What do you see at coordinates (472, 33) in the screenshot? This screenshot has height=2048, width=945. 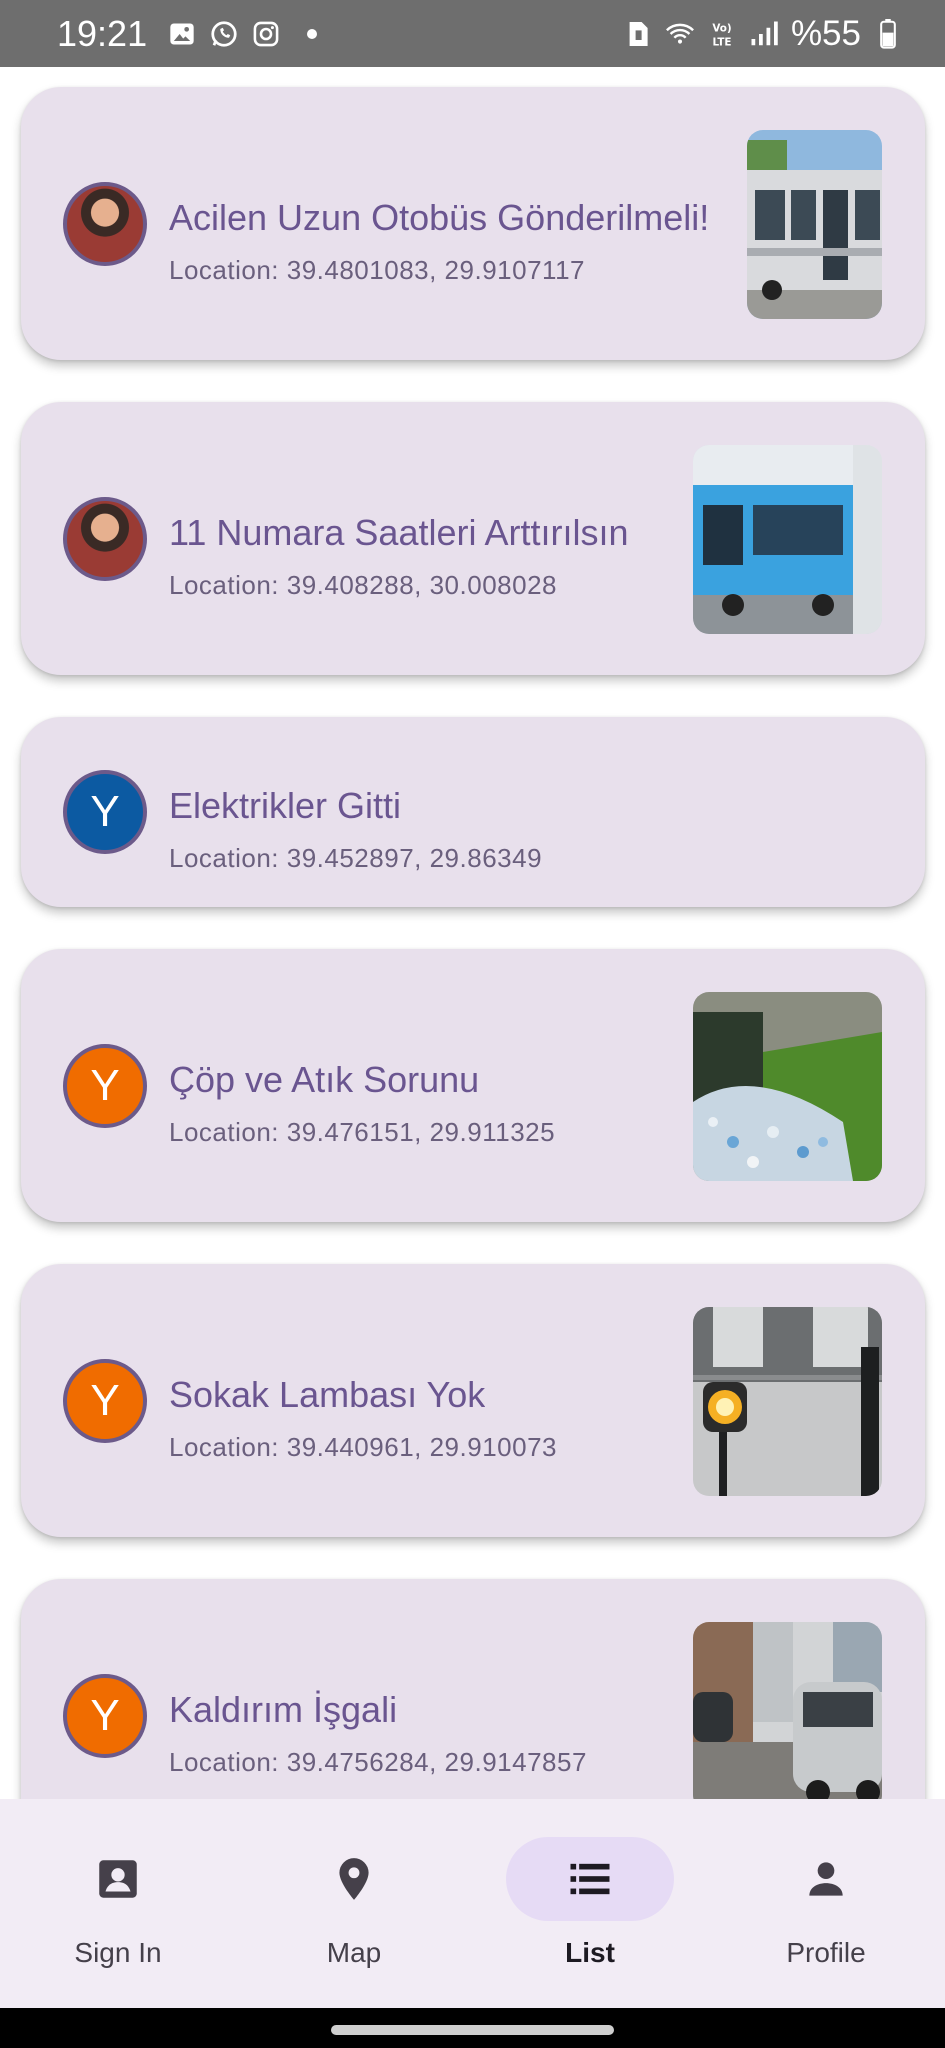 I see `status-bar: 19:21 Vo) LTE %55` at bounding box center [472, 33].